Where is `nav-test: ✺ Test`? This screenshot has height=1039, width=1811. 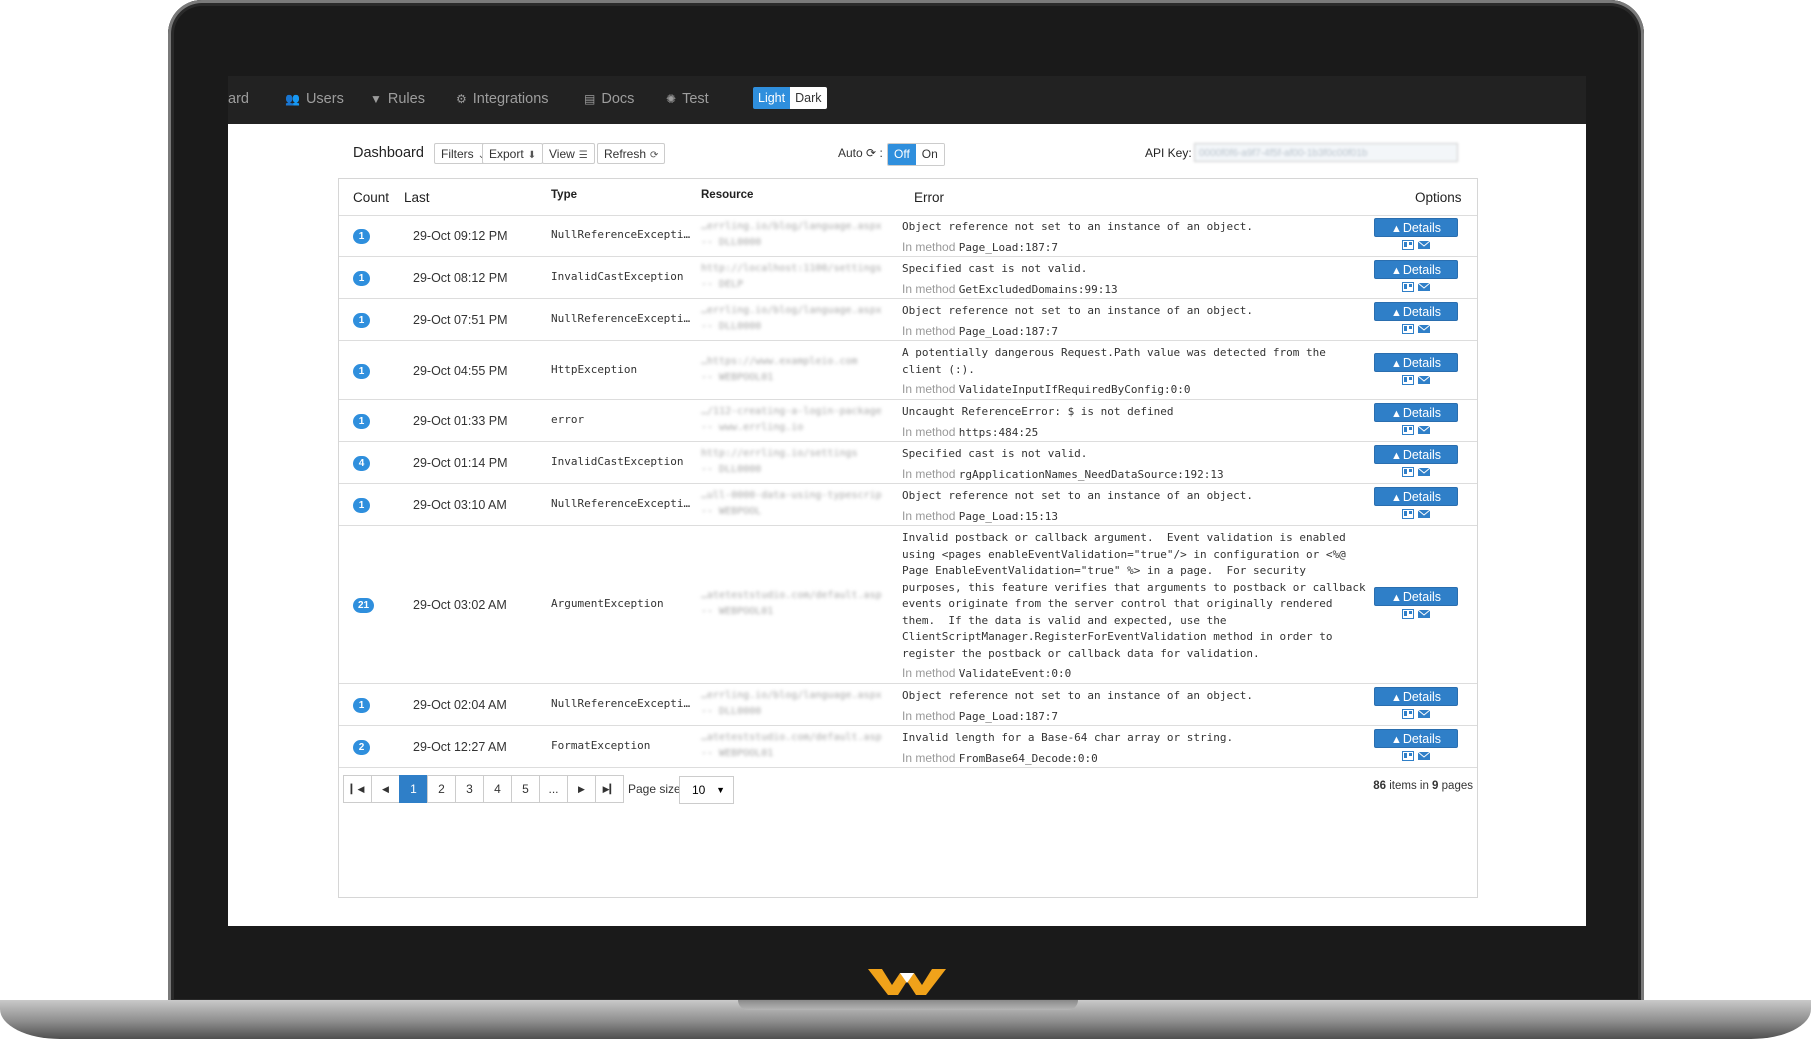
nav-test: ✺ Test is located at coordinates (687, 99).